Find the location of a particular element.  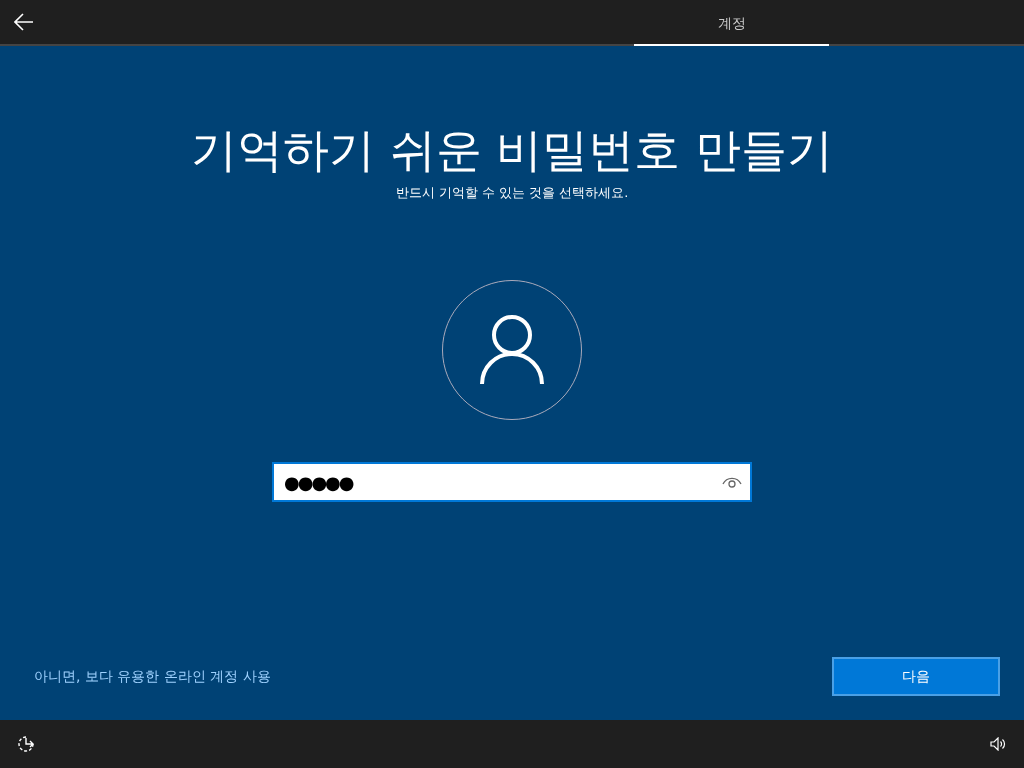

accessibility-icon is located at coordinates (26, 744).